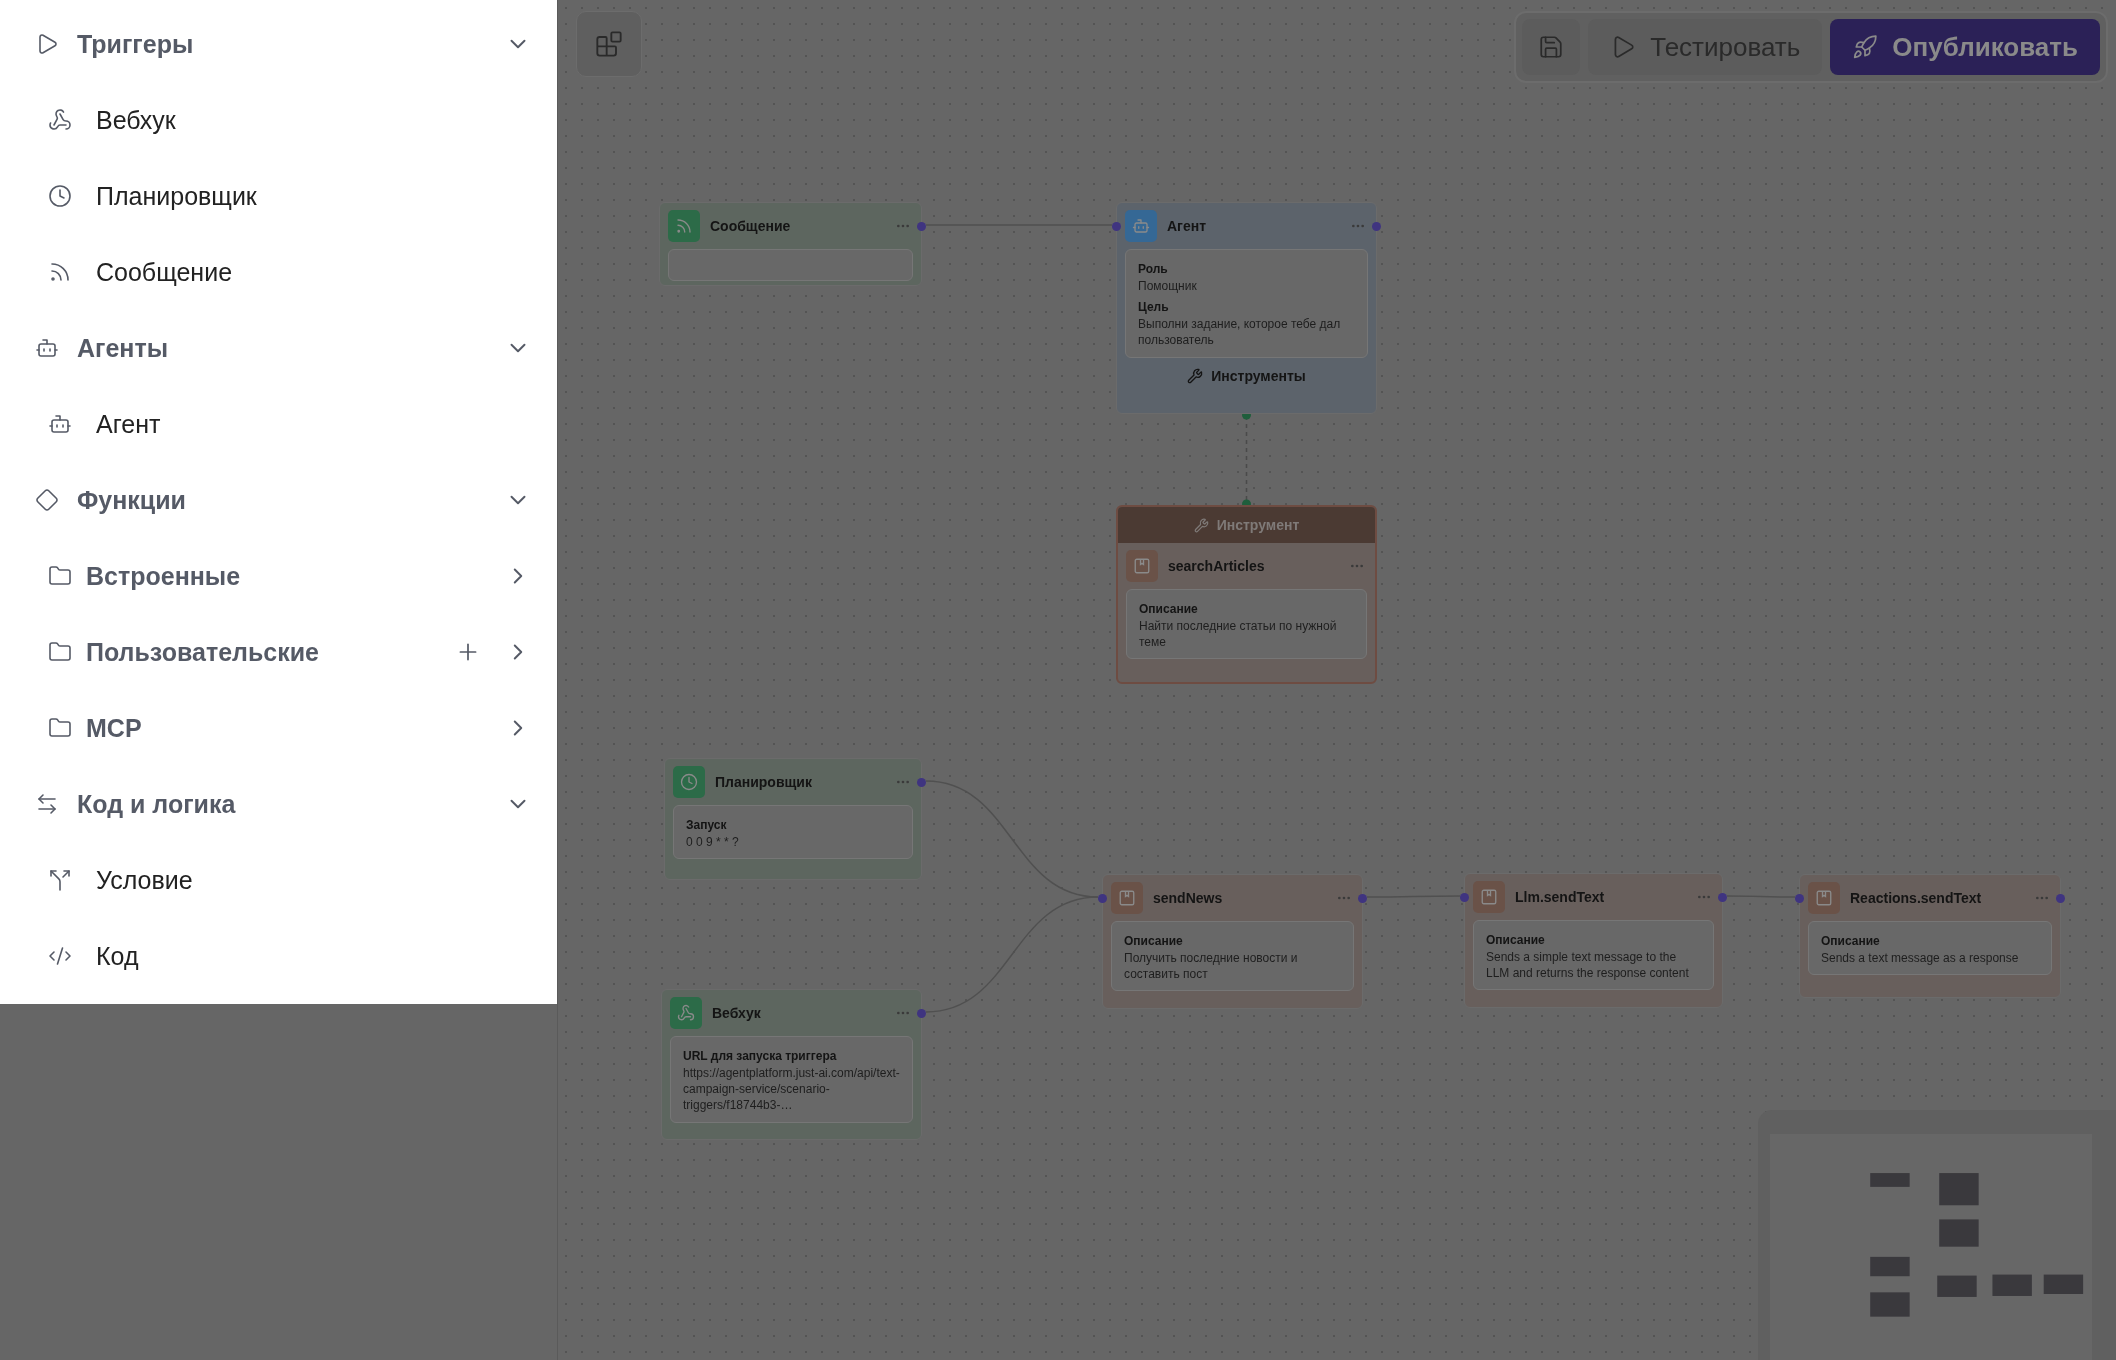 Image resolution: width=2116 pixels, height=1360 pixels. I want to click on field-value: 0 0 9 * * ?, so click(713, 842).